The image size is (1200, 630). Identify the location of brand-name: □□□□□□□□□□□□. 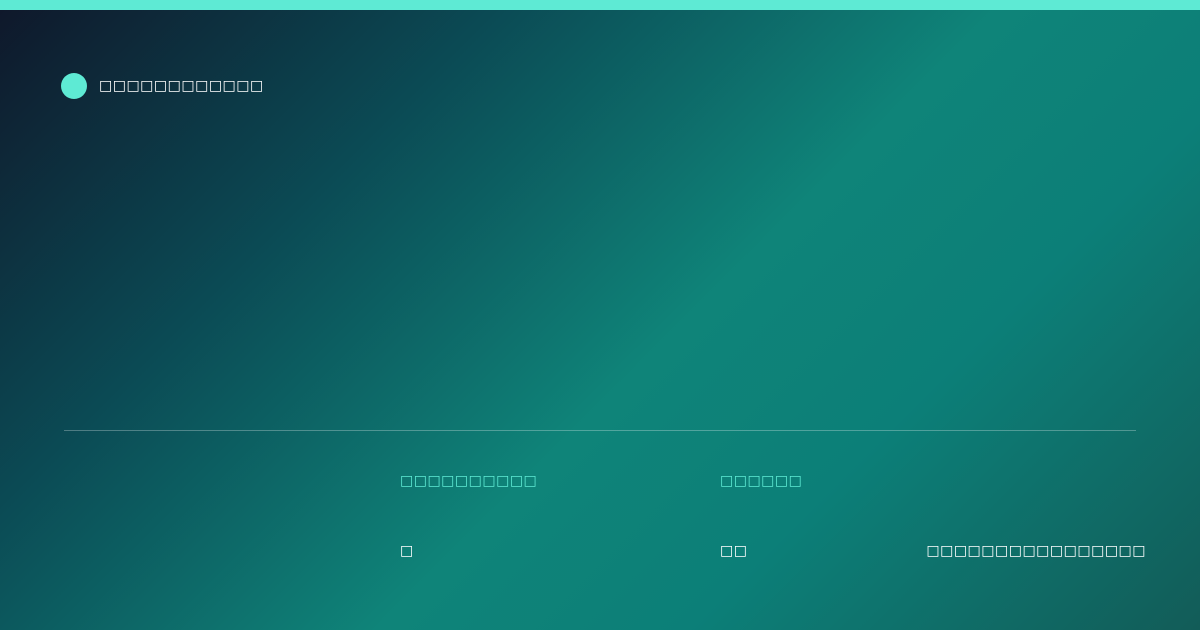
(181, 86).